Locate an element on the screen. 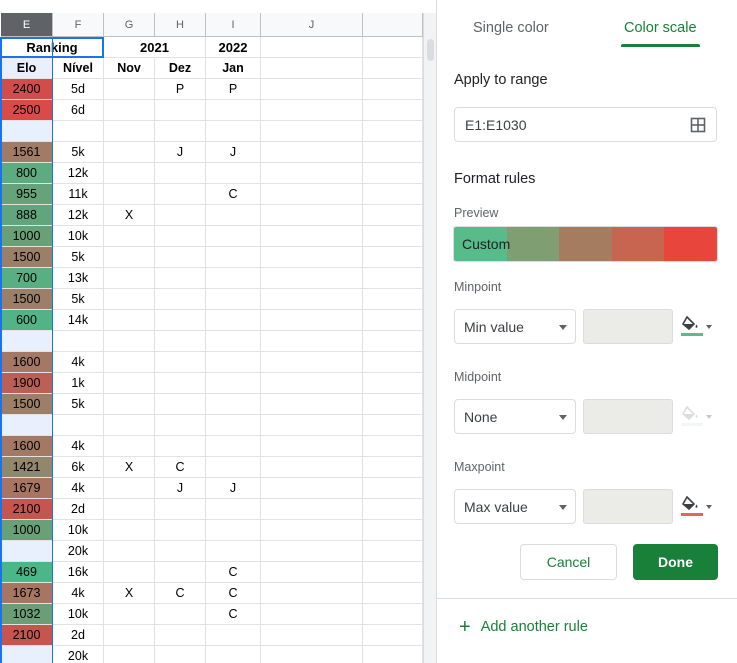 This screenshot has height=663, width=737. jan-header: Jan is located at coordinates (233, 68).